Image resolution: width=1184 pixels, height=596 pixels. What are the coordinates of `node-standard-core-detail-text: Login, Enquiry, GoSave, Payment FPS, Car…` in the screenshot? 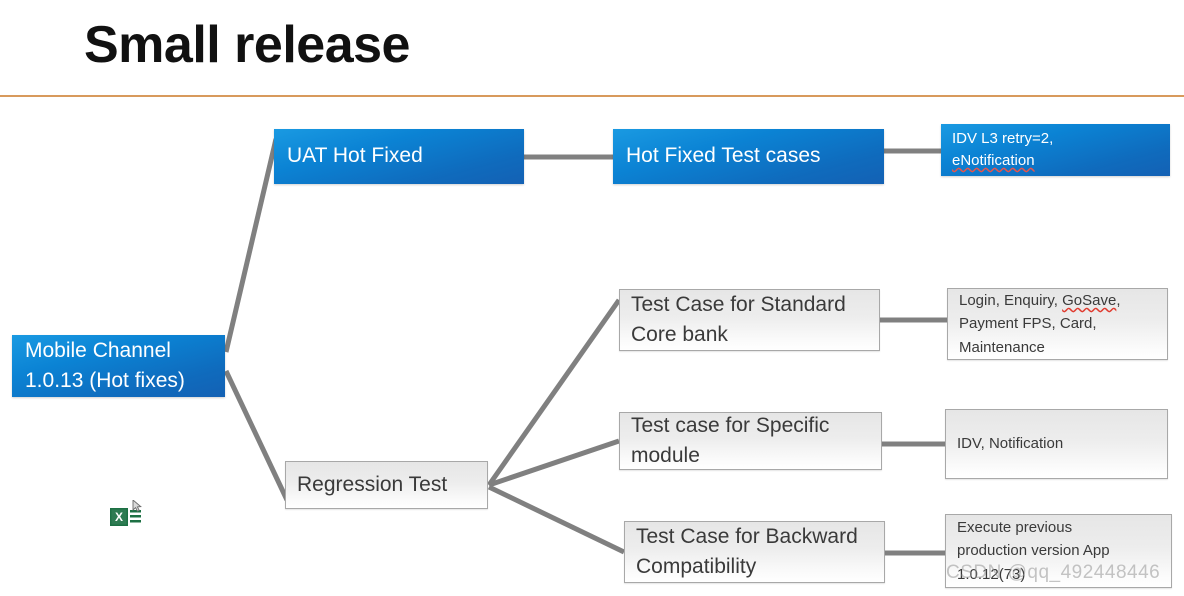 It's located at (1063, 324).